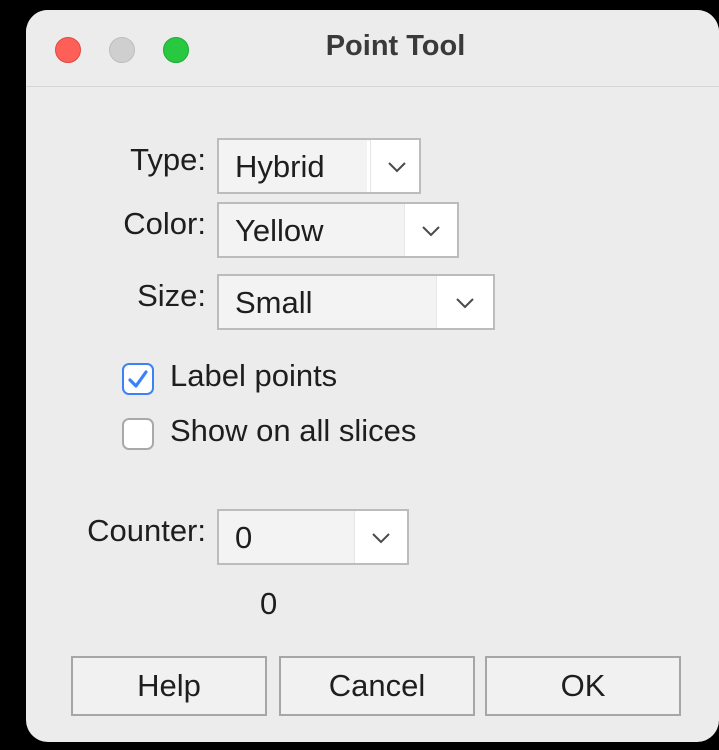 The image size is (719, 750). I want to click on size-label: Size:, so click(171, 295).